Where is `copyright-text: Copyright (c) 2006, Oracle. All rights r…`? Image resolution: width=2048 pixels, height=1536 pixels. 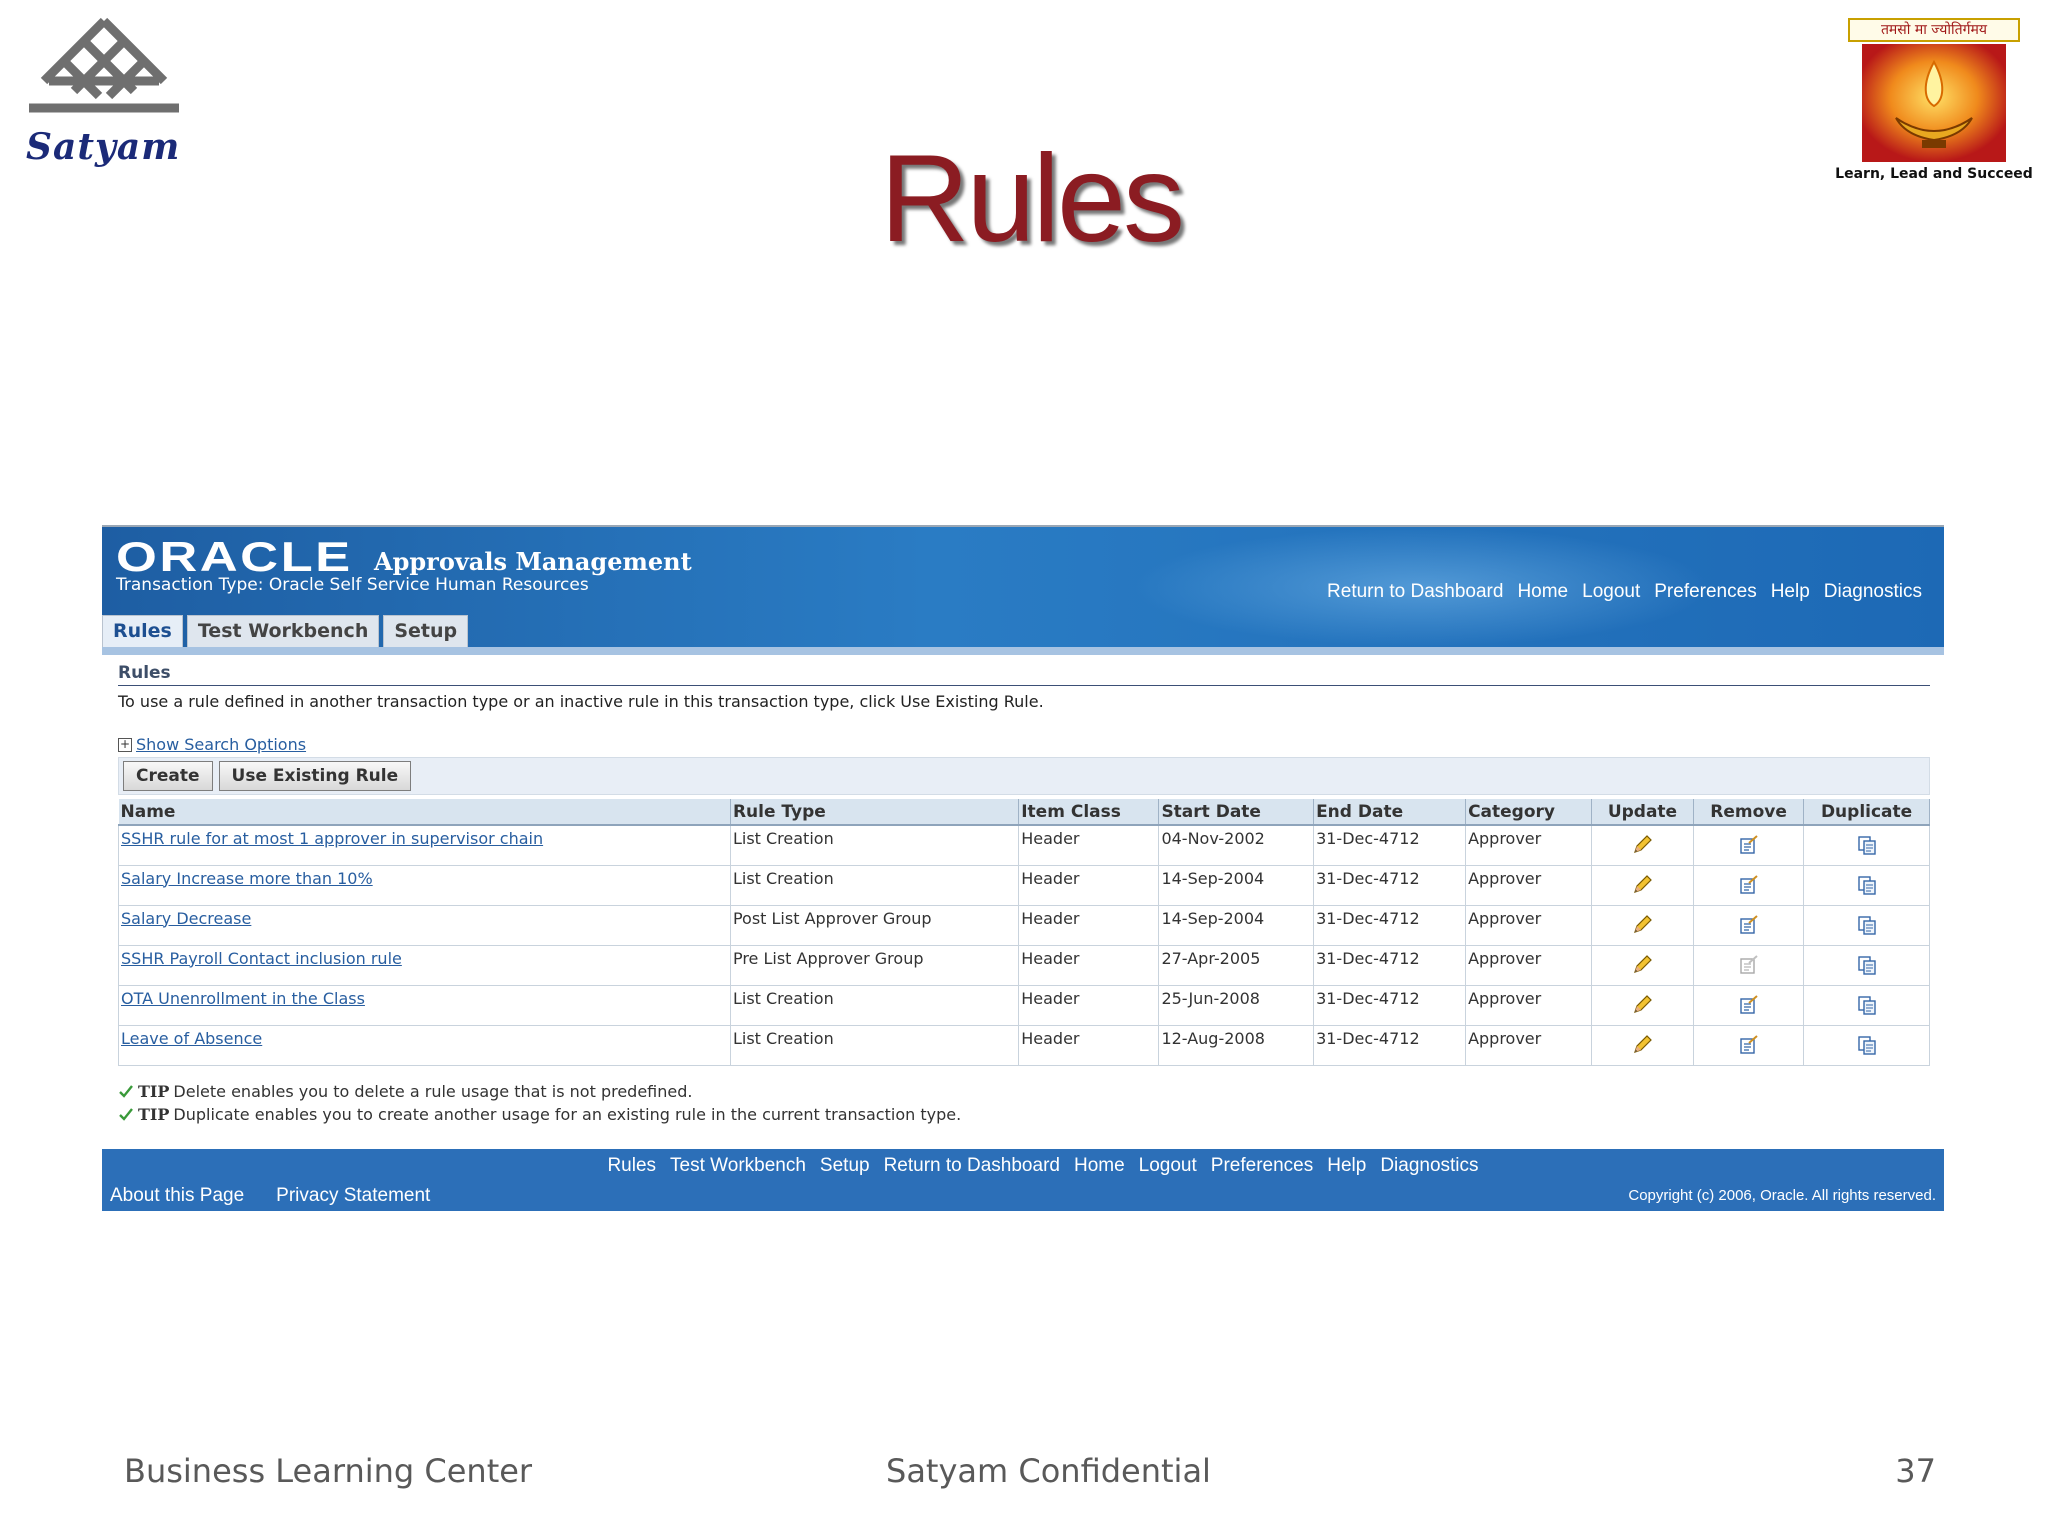
copyright-text: Copyright (c) 2006, Oracle. All rights r… is located at coordinates (1782, 1195).